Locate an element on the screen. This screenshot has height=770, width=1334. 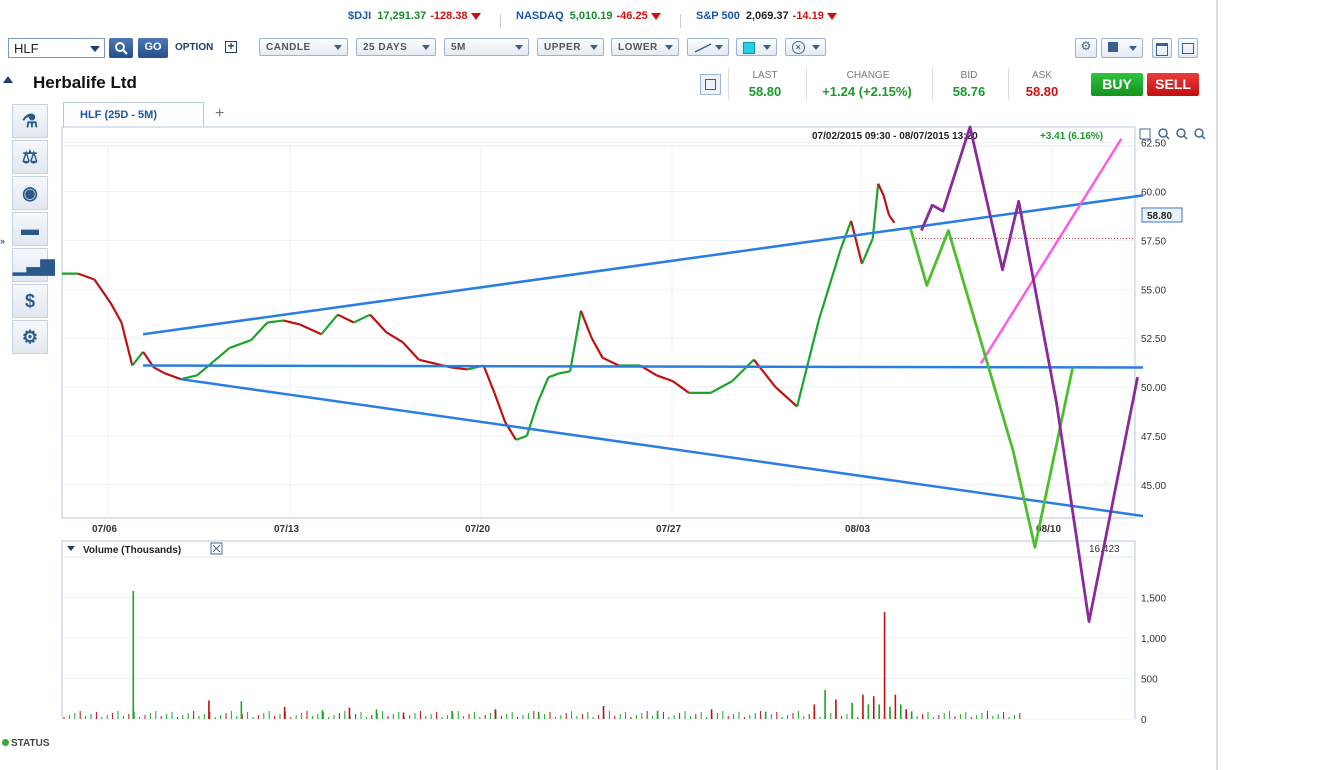
y-tick-label: 55.00 is located at coordinates (1153, 290).